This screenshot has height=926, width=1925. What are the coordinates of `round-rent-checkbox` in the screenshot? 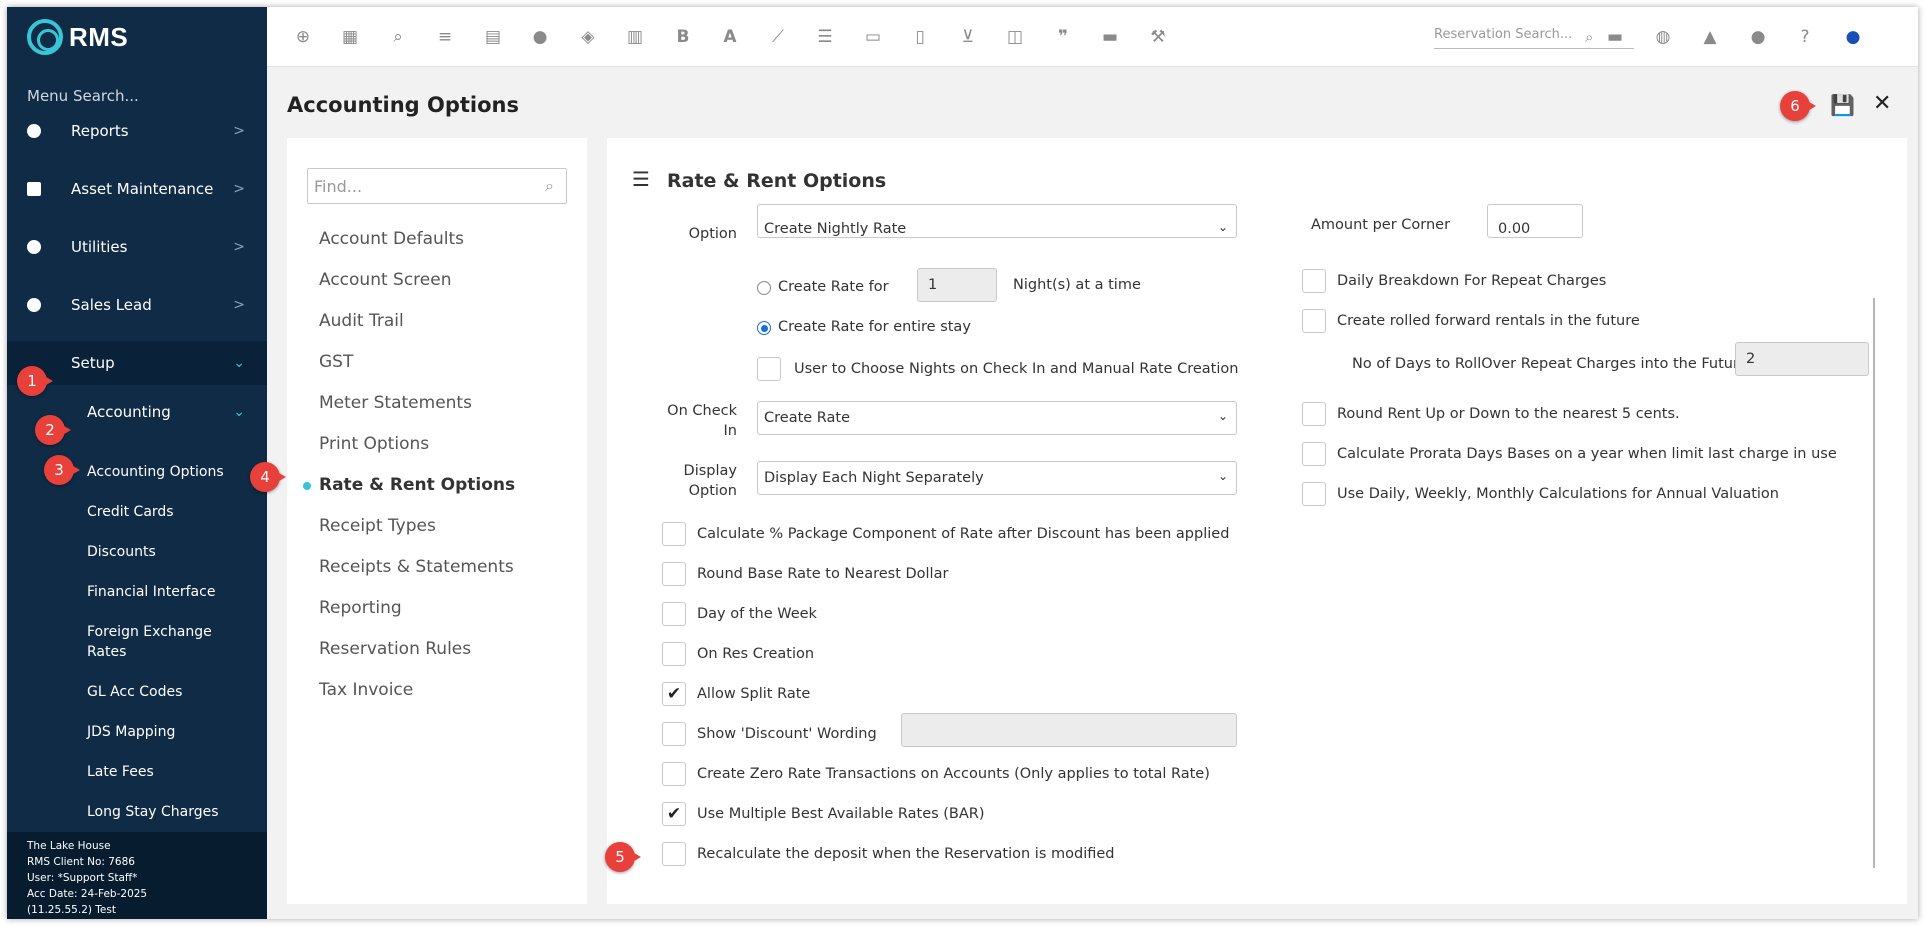 It's located at (1314, 414).